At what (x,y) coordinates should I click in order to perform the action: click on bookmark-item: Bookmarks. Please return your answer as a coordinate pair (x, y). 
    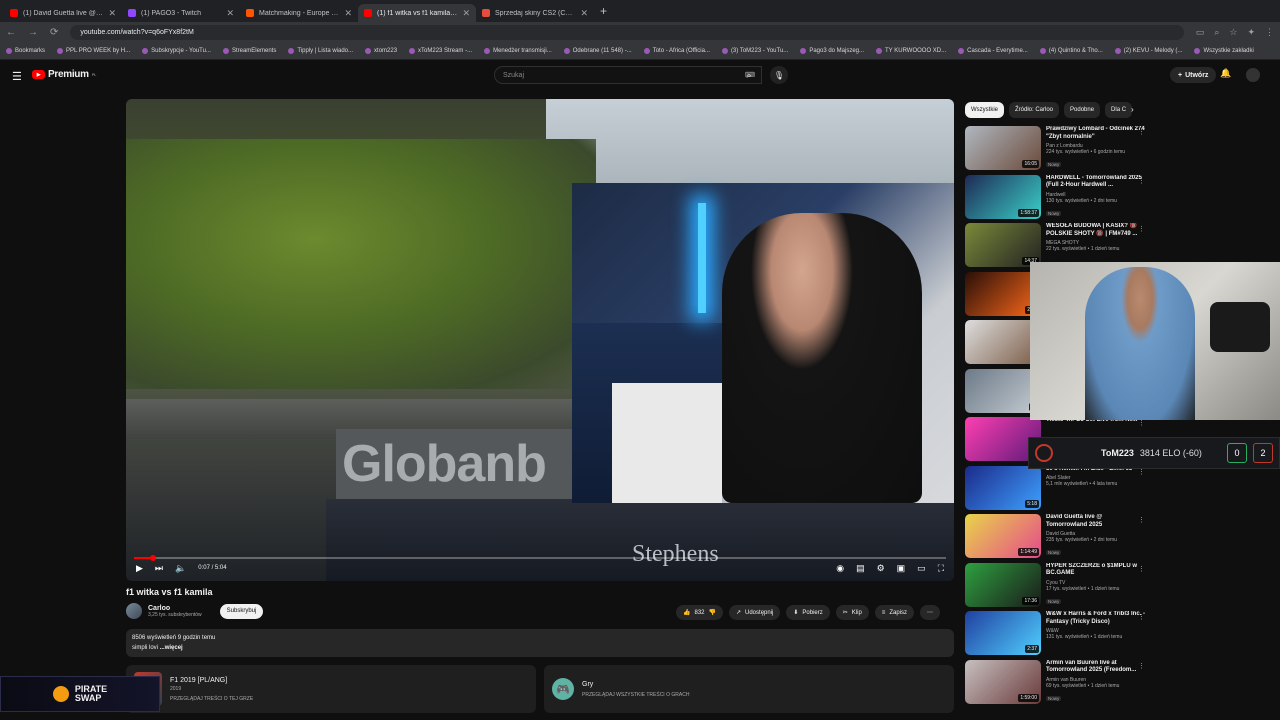
    Looking at the image, I should click on (25, 51).